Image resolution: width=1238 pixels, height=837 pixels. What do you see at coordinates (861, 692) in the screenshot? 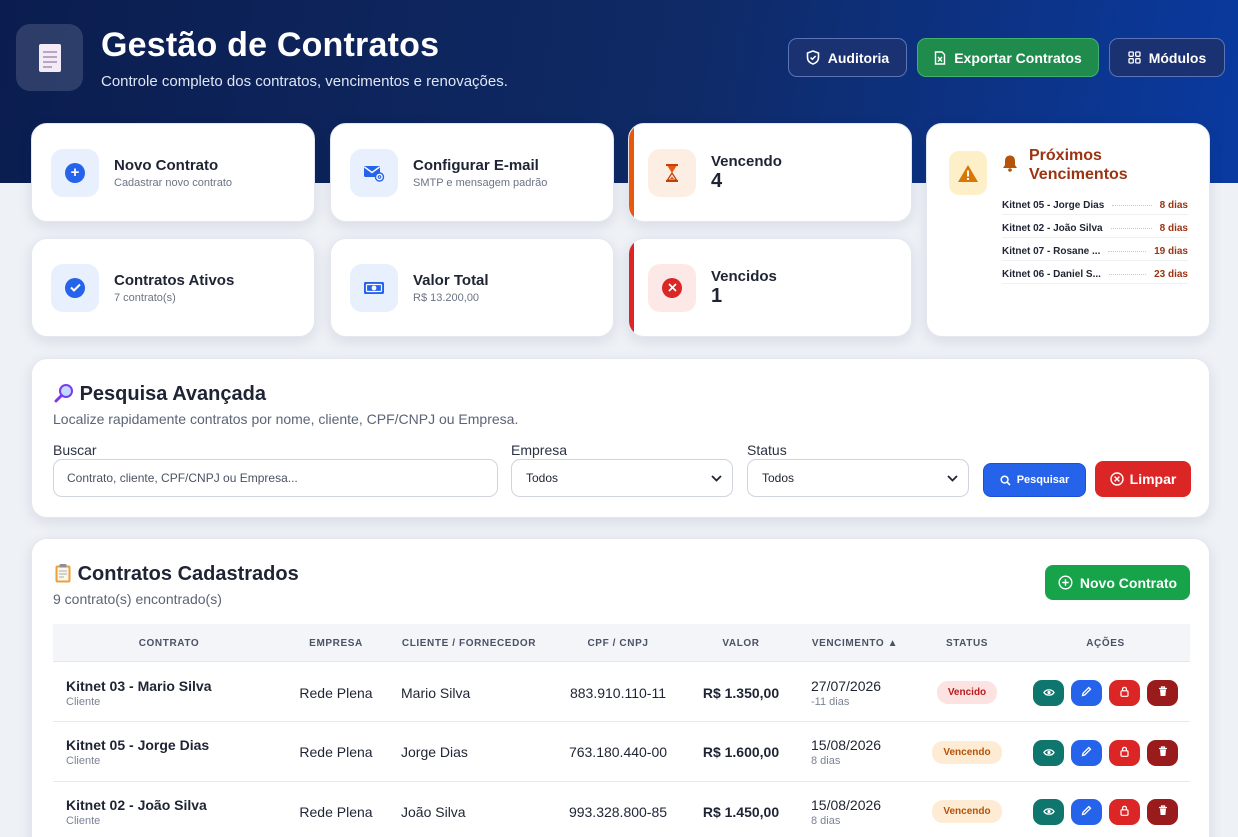
I see `due-date-cell: 27/07/2026 -11 dias` at bounding box center [861, 692].